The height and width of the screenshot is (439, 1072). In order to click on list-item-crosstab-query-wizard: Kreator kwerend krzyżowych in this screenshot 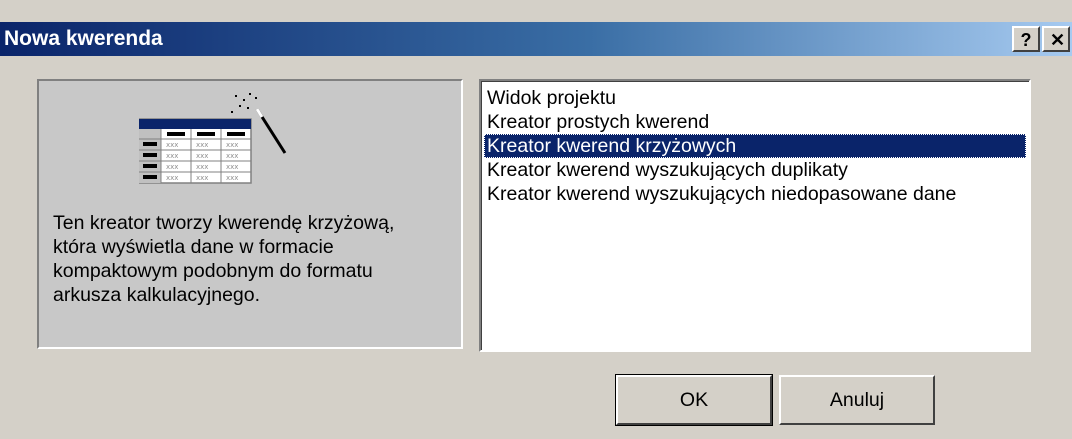, I will do `click(755, 146)`.